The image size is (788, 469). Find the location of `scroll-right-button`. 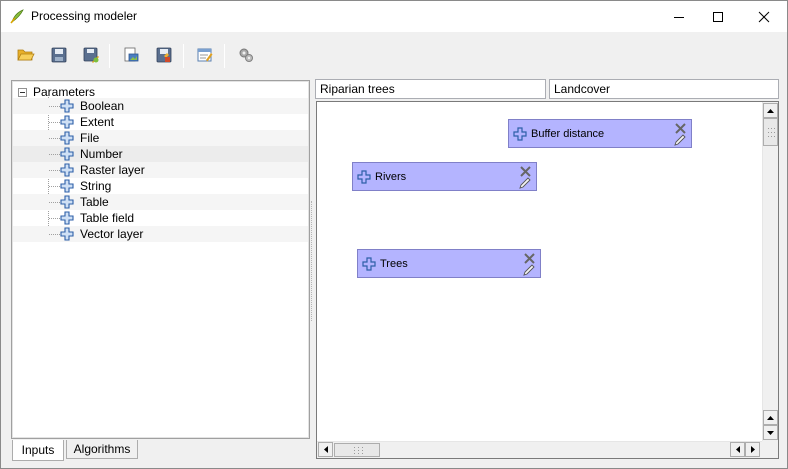

scroll-right-button is located at coordinates (752, 449).